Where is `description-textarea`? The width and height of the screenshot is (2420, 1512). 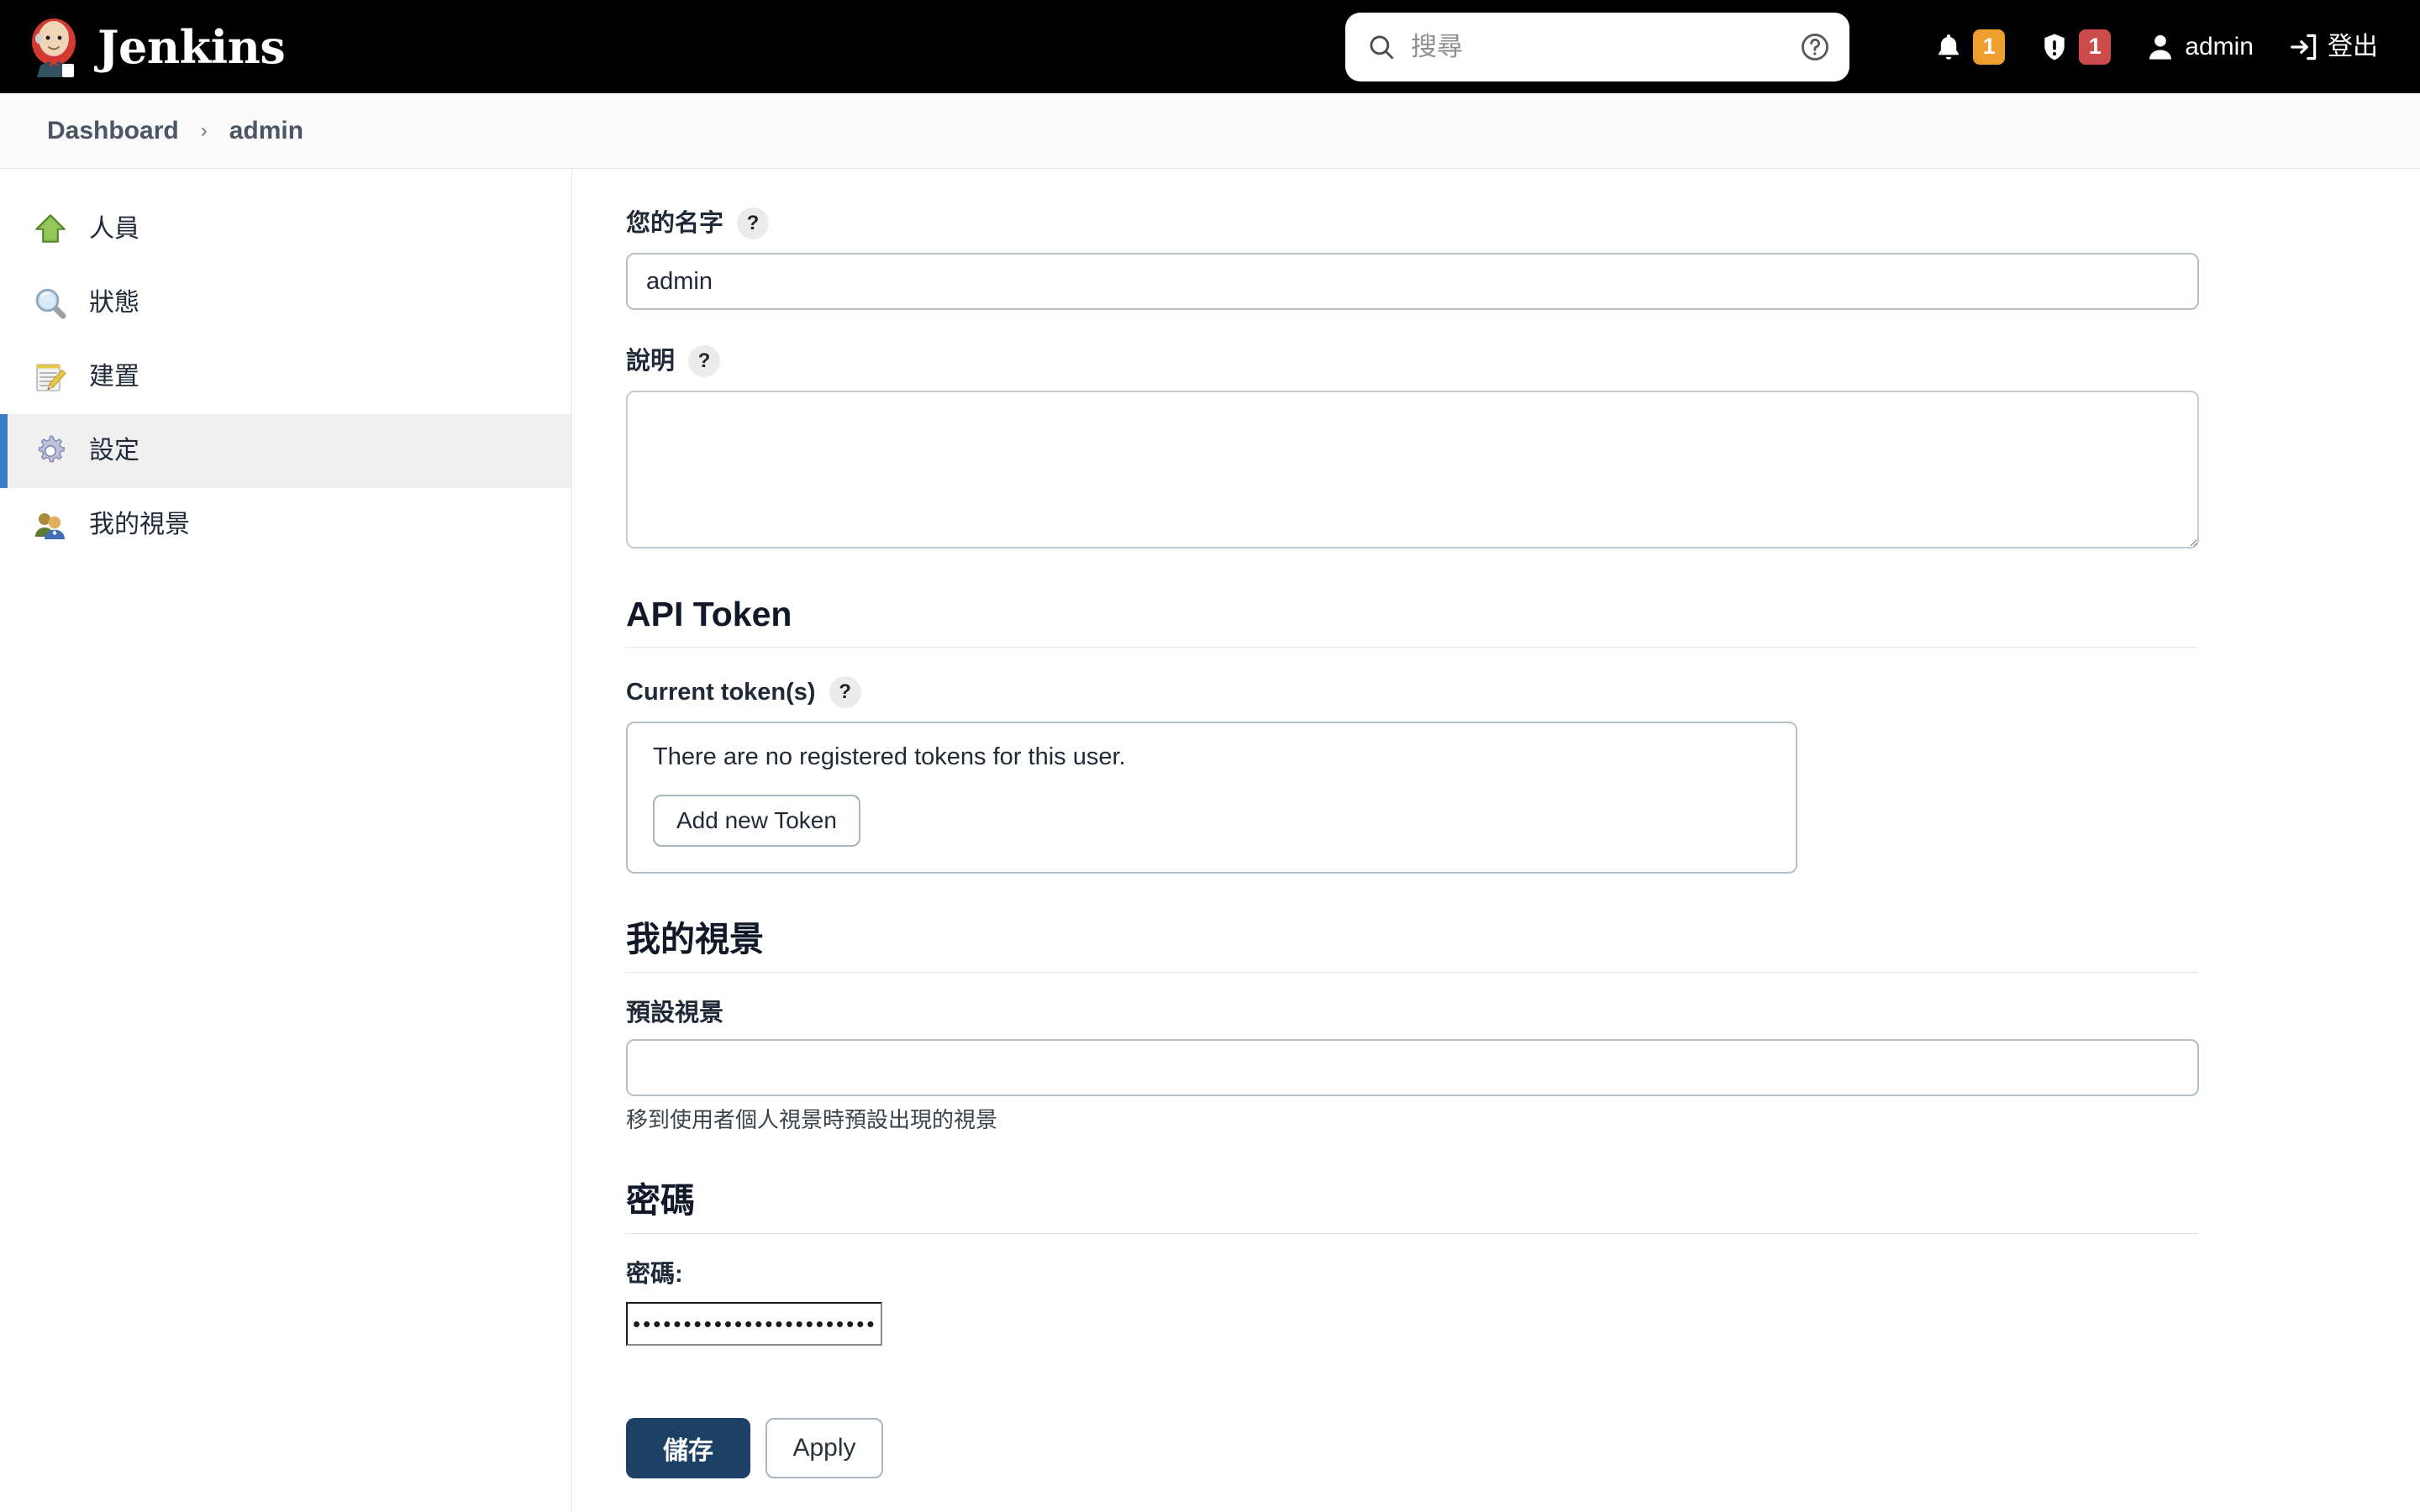 description-textarea is located at coordinates (1412, 470).